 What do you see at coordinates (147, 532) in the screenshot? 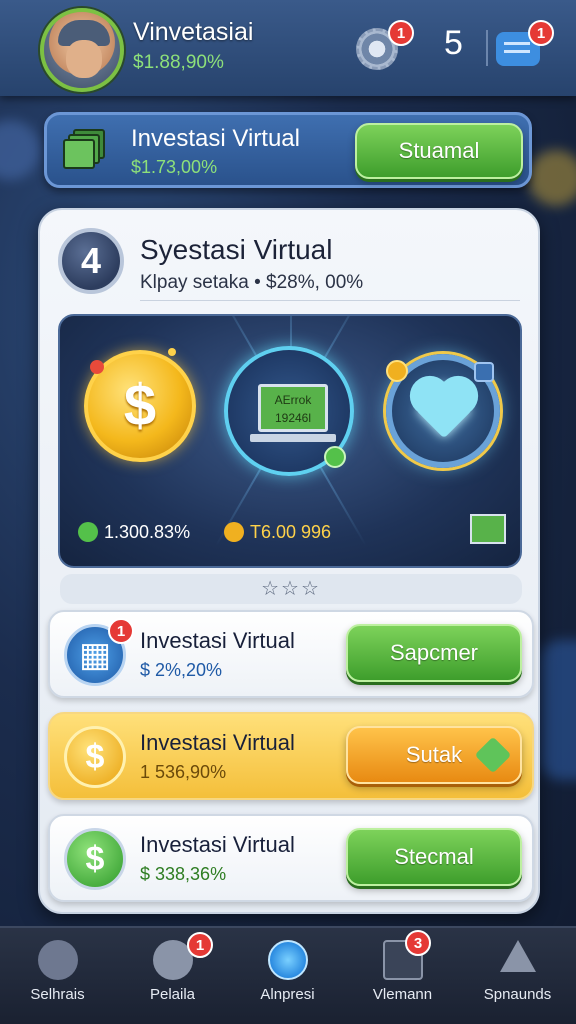
I see `stat-growth-value: 1.300.83%` at bounding box center [147, 532].